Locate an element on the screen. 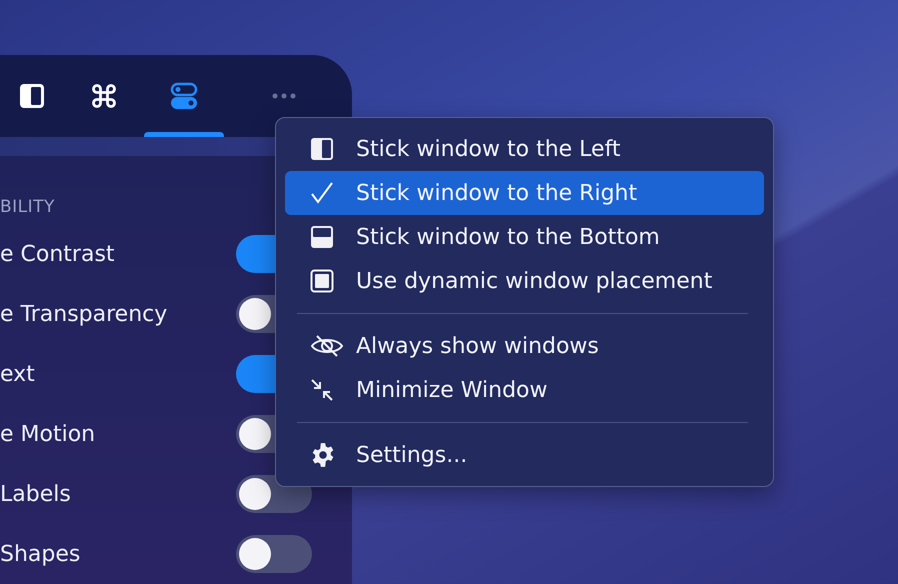 The width and height of the screenshot is (898, 584). setting-label: Shapes is located at coordinates (41, 554).